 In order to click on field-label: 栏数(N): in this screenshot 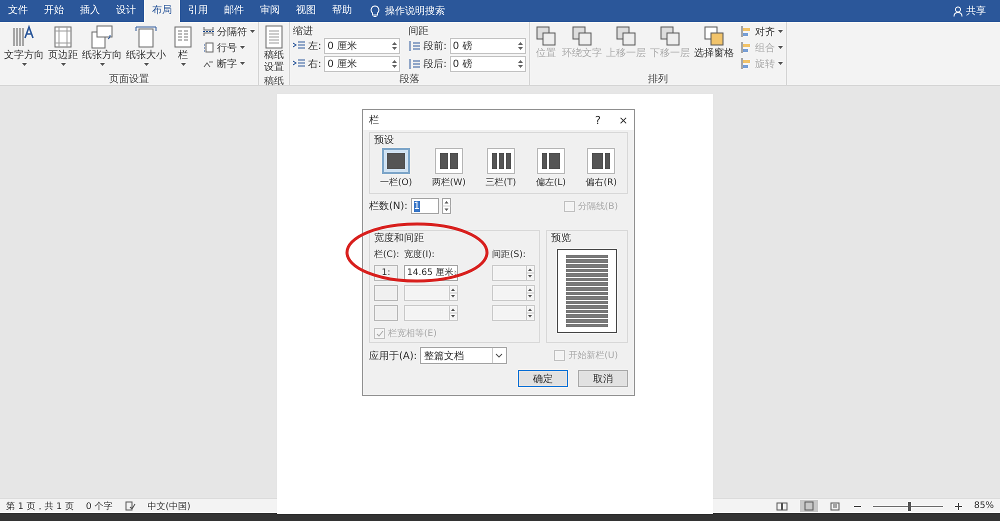, I will do `click(388, 206)`.